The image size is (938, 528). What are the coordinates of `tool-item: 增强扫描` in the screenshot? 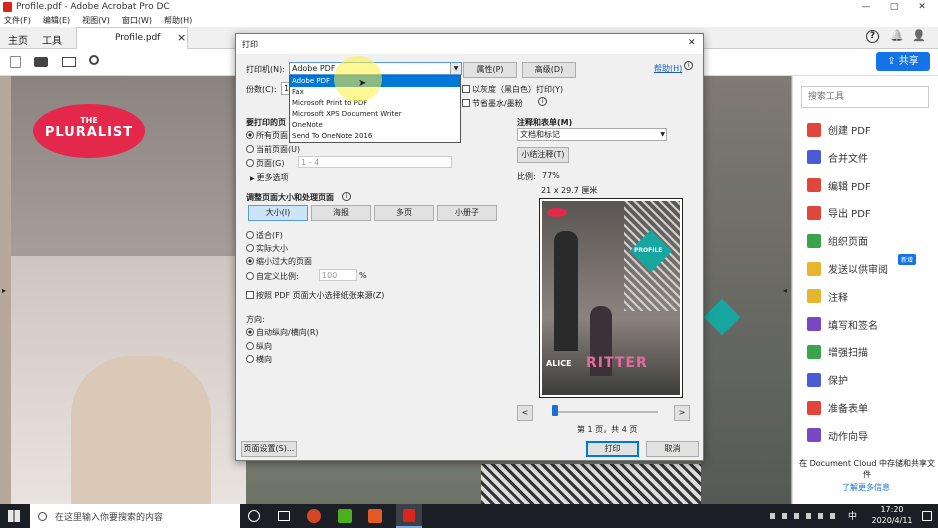 It's located at (837, 351).